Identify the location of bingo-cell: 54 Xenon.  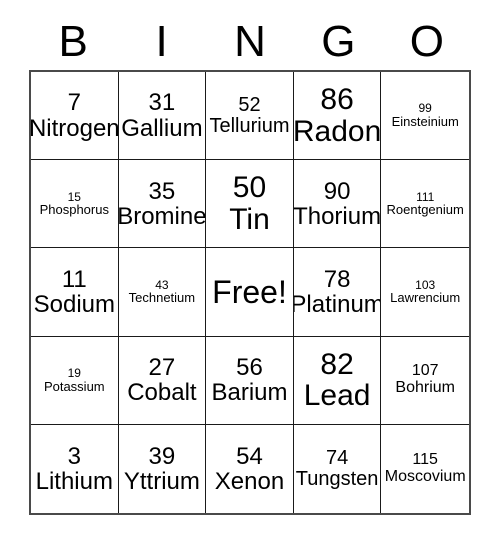
(250, 468).